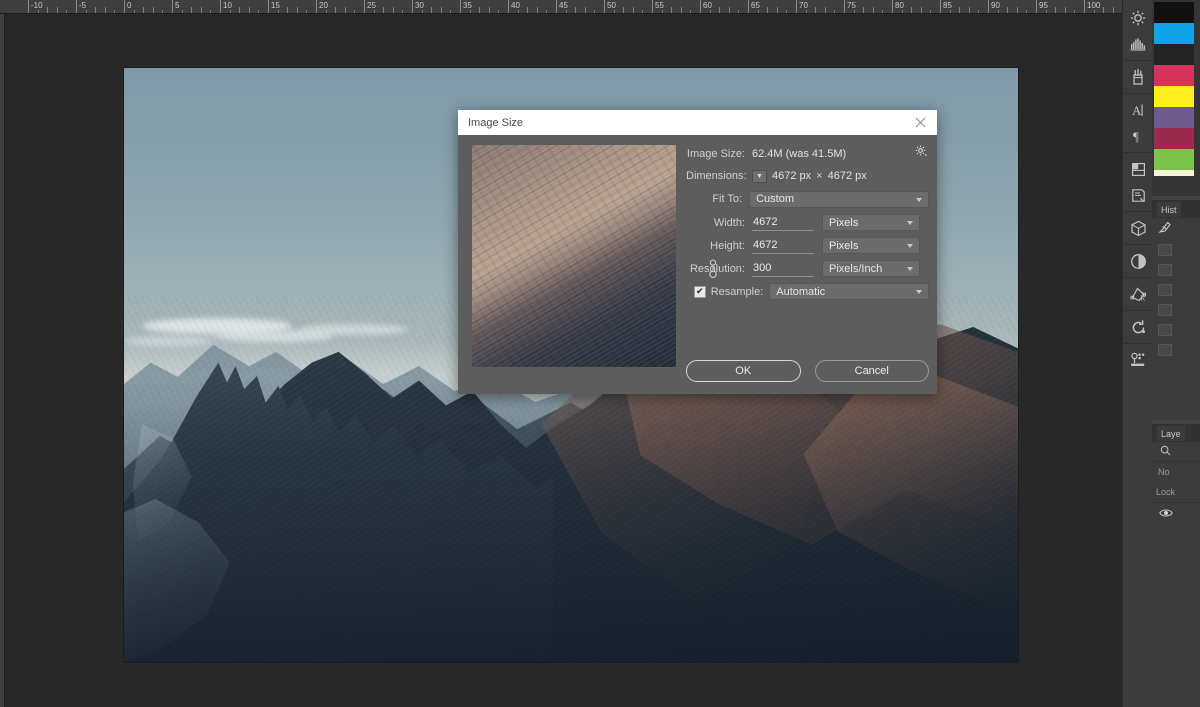 Image resolution: width=1200 pixels, height=707 pixels. I want to click on history-snapshot-row, so click(1176, 229).